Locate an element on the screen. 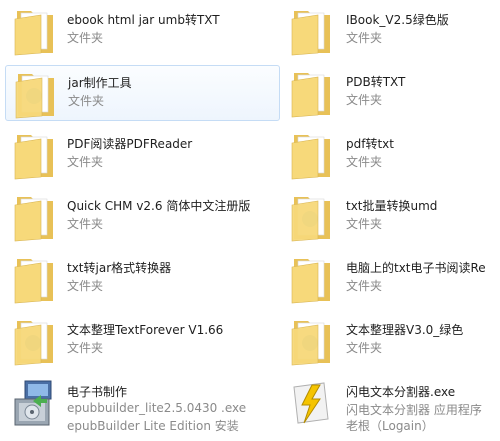 The height and width of the screenshot is (441, 500). item-type: epubbuilder_lite2.5.0430 .exe is located at coordinates (157, 408).